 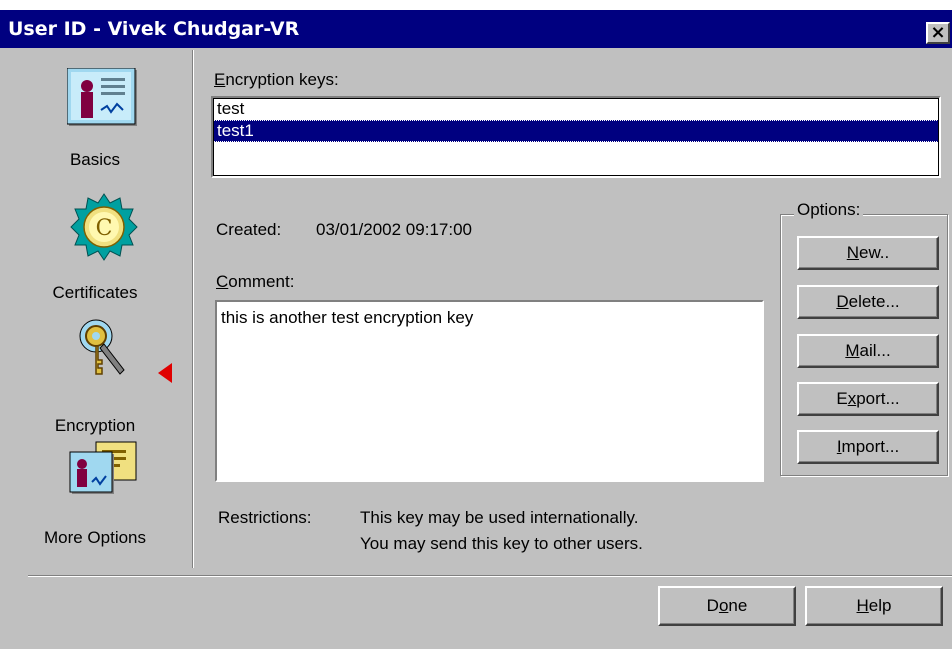 I want to click on done-button: Done, so click(x=727, y=606).